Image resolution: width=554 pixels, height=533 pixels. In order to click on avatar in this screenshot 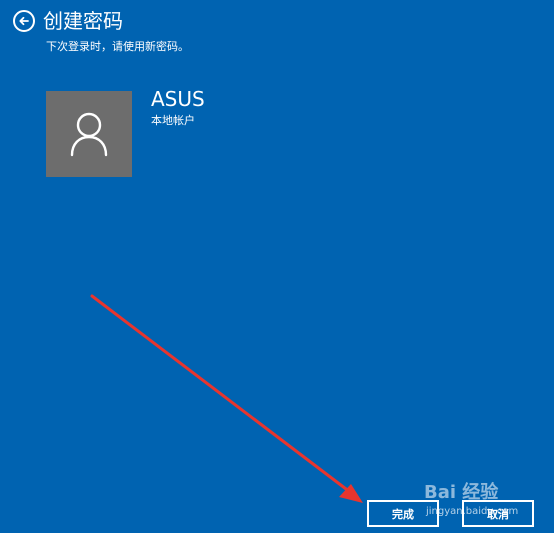, I will do `click(89, 134)`.